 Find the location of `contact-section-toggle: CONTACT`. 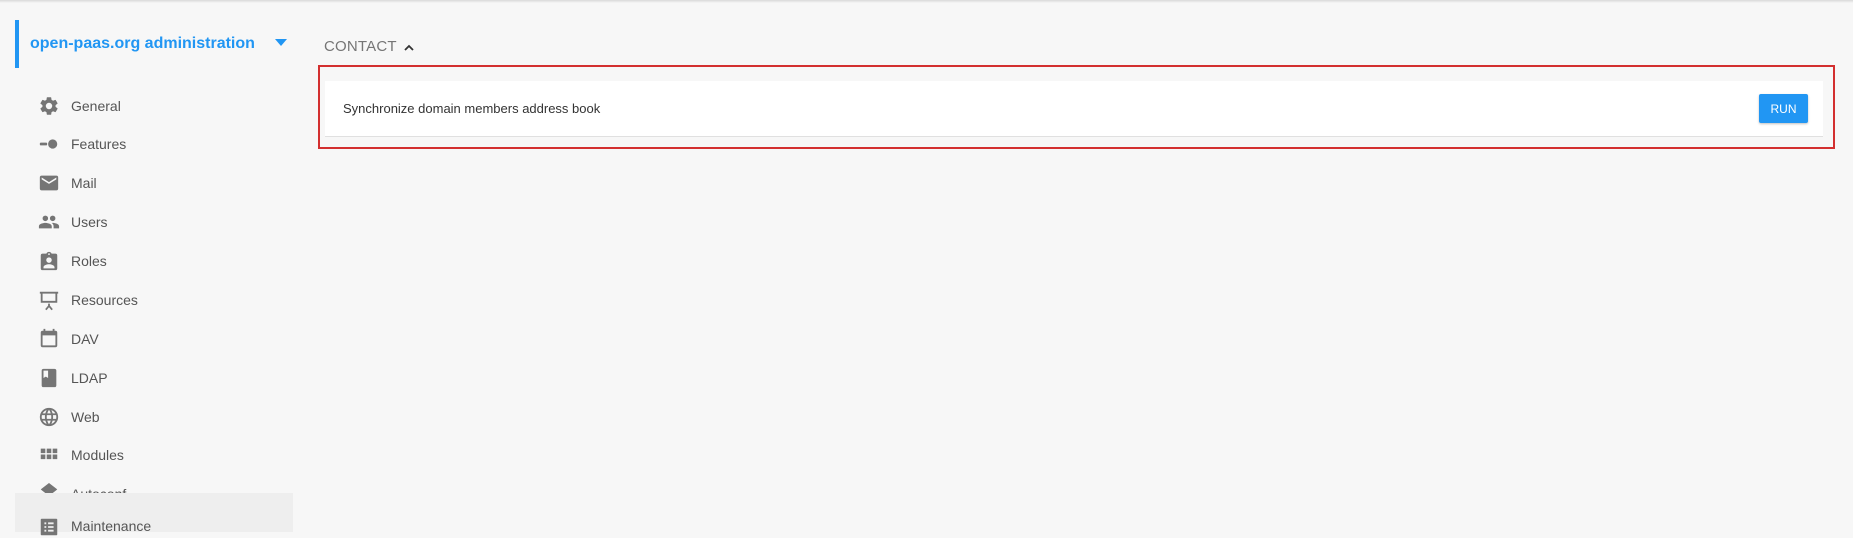

contact-section-toggle: CONTACT is located at coordinates (369, 46).